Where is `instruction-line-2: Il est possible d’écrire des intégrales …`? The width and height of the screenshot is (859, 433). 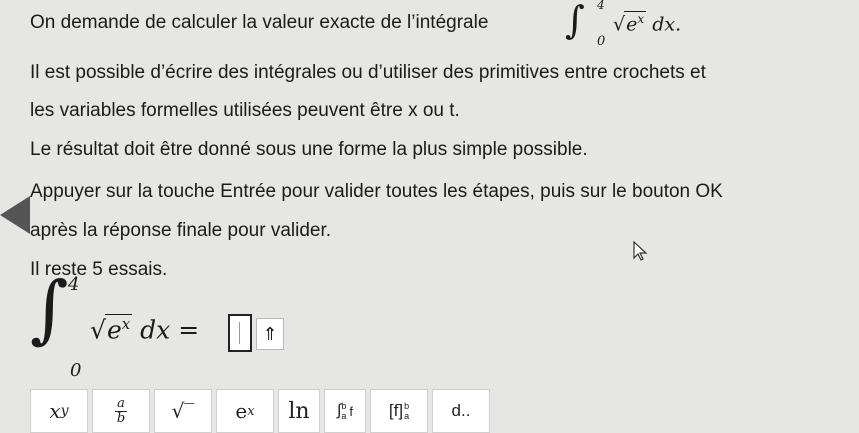
instruction-line-2: Il est possible d’écrire des intégrales … is located at coordinates (368, 72).